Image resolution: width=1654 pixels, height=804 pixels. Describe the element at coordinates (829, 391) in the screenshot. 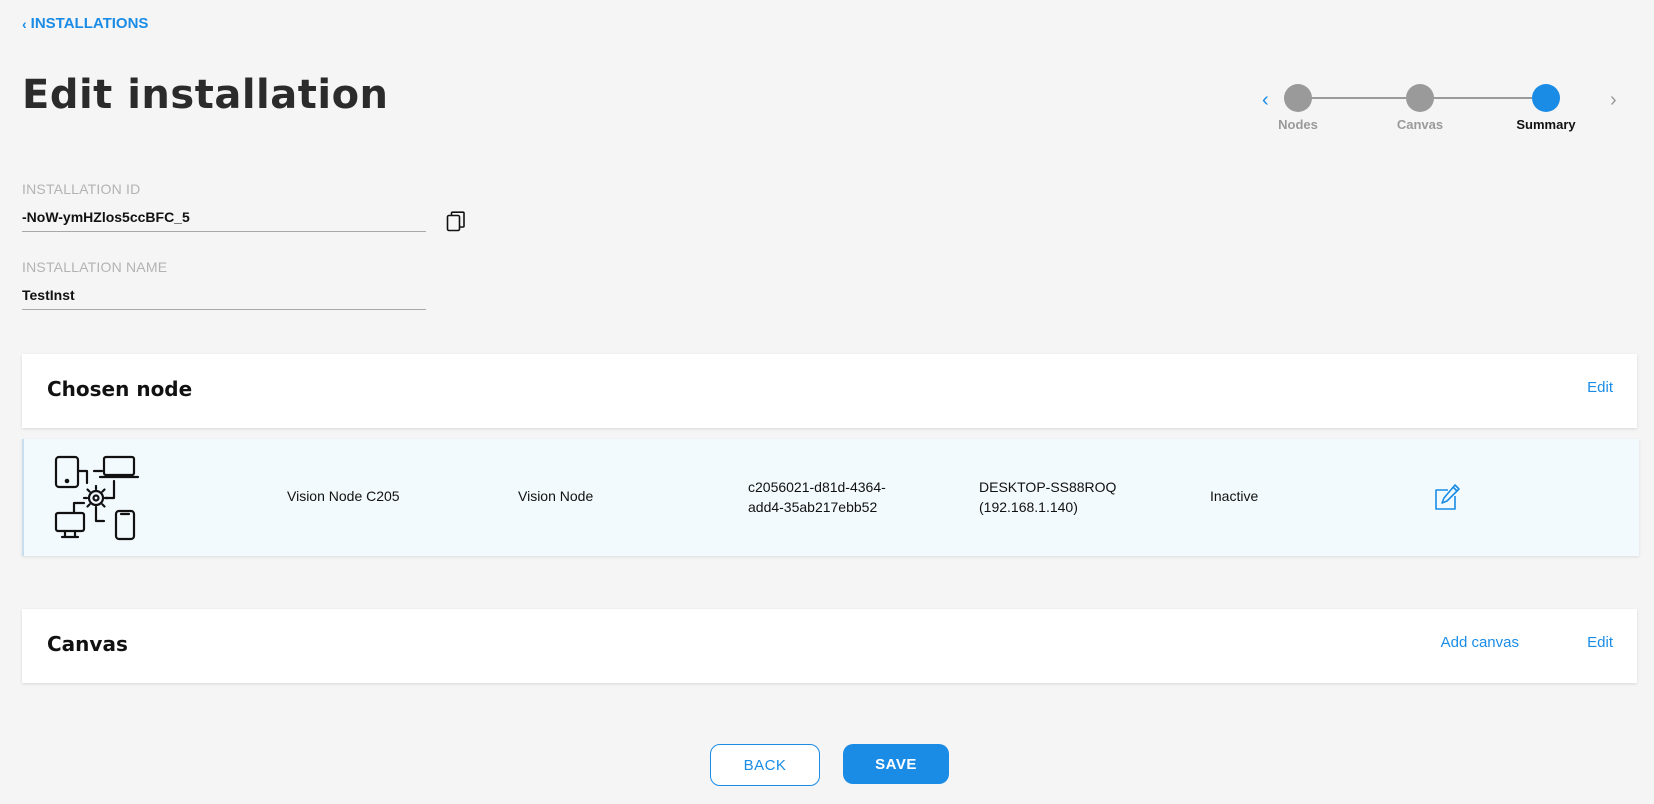

I see `chosen-node-card: Chosen node Edit` at that location.